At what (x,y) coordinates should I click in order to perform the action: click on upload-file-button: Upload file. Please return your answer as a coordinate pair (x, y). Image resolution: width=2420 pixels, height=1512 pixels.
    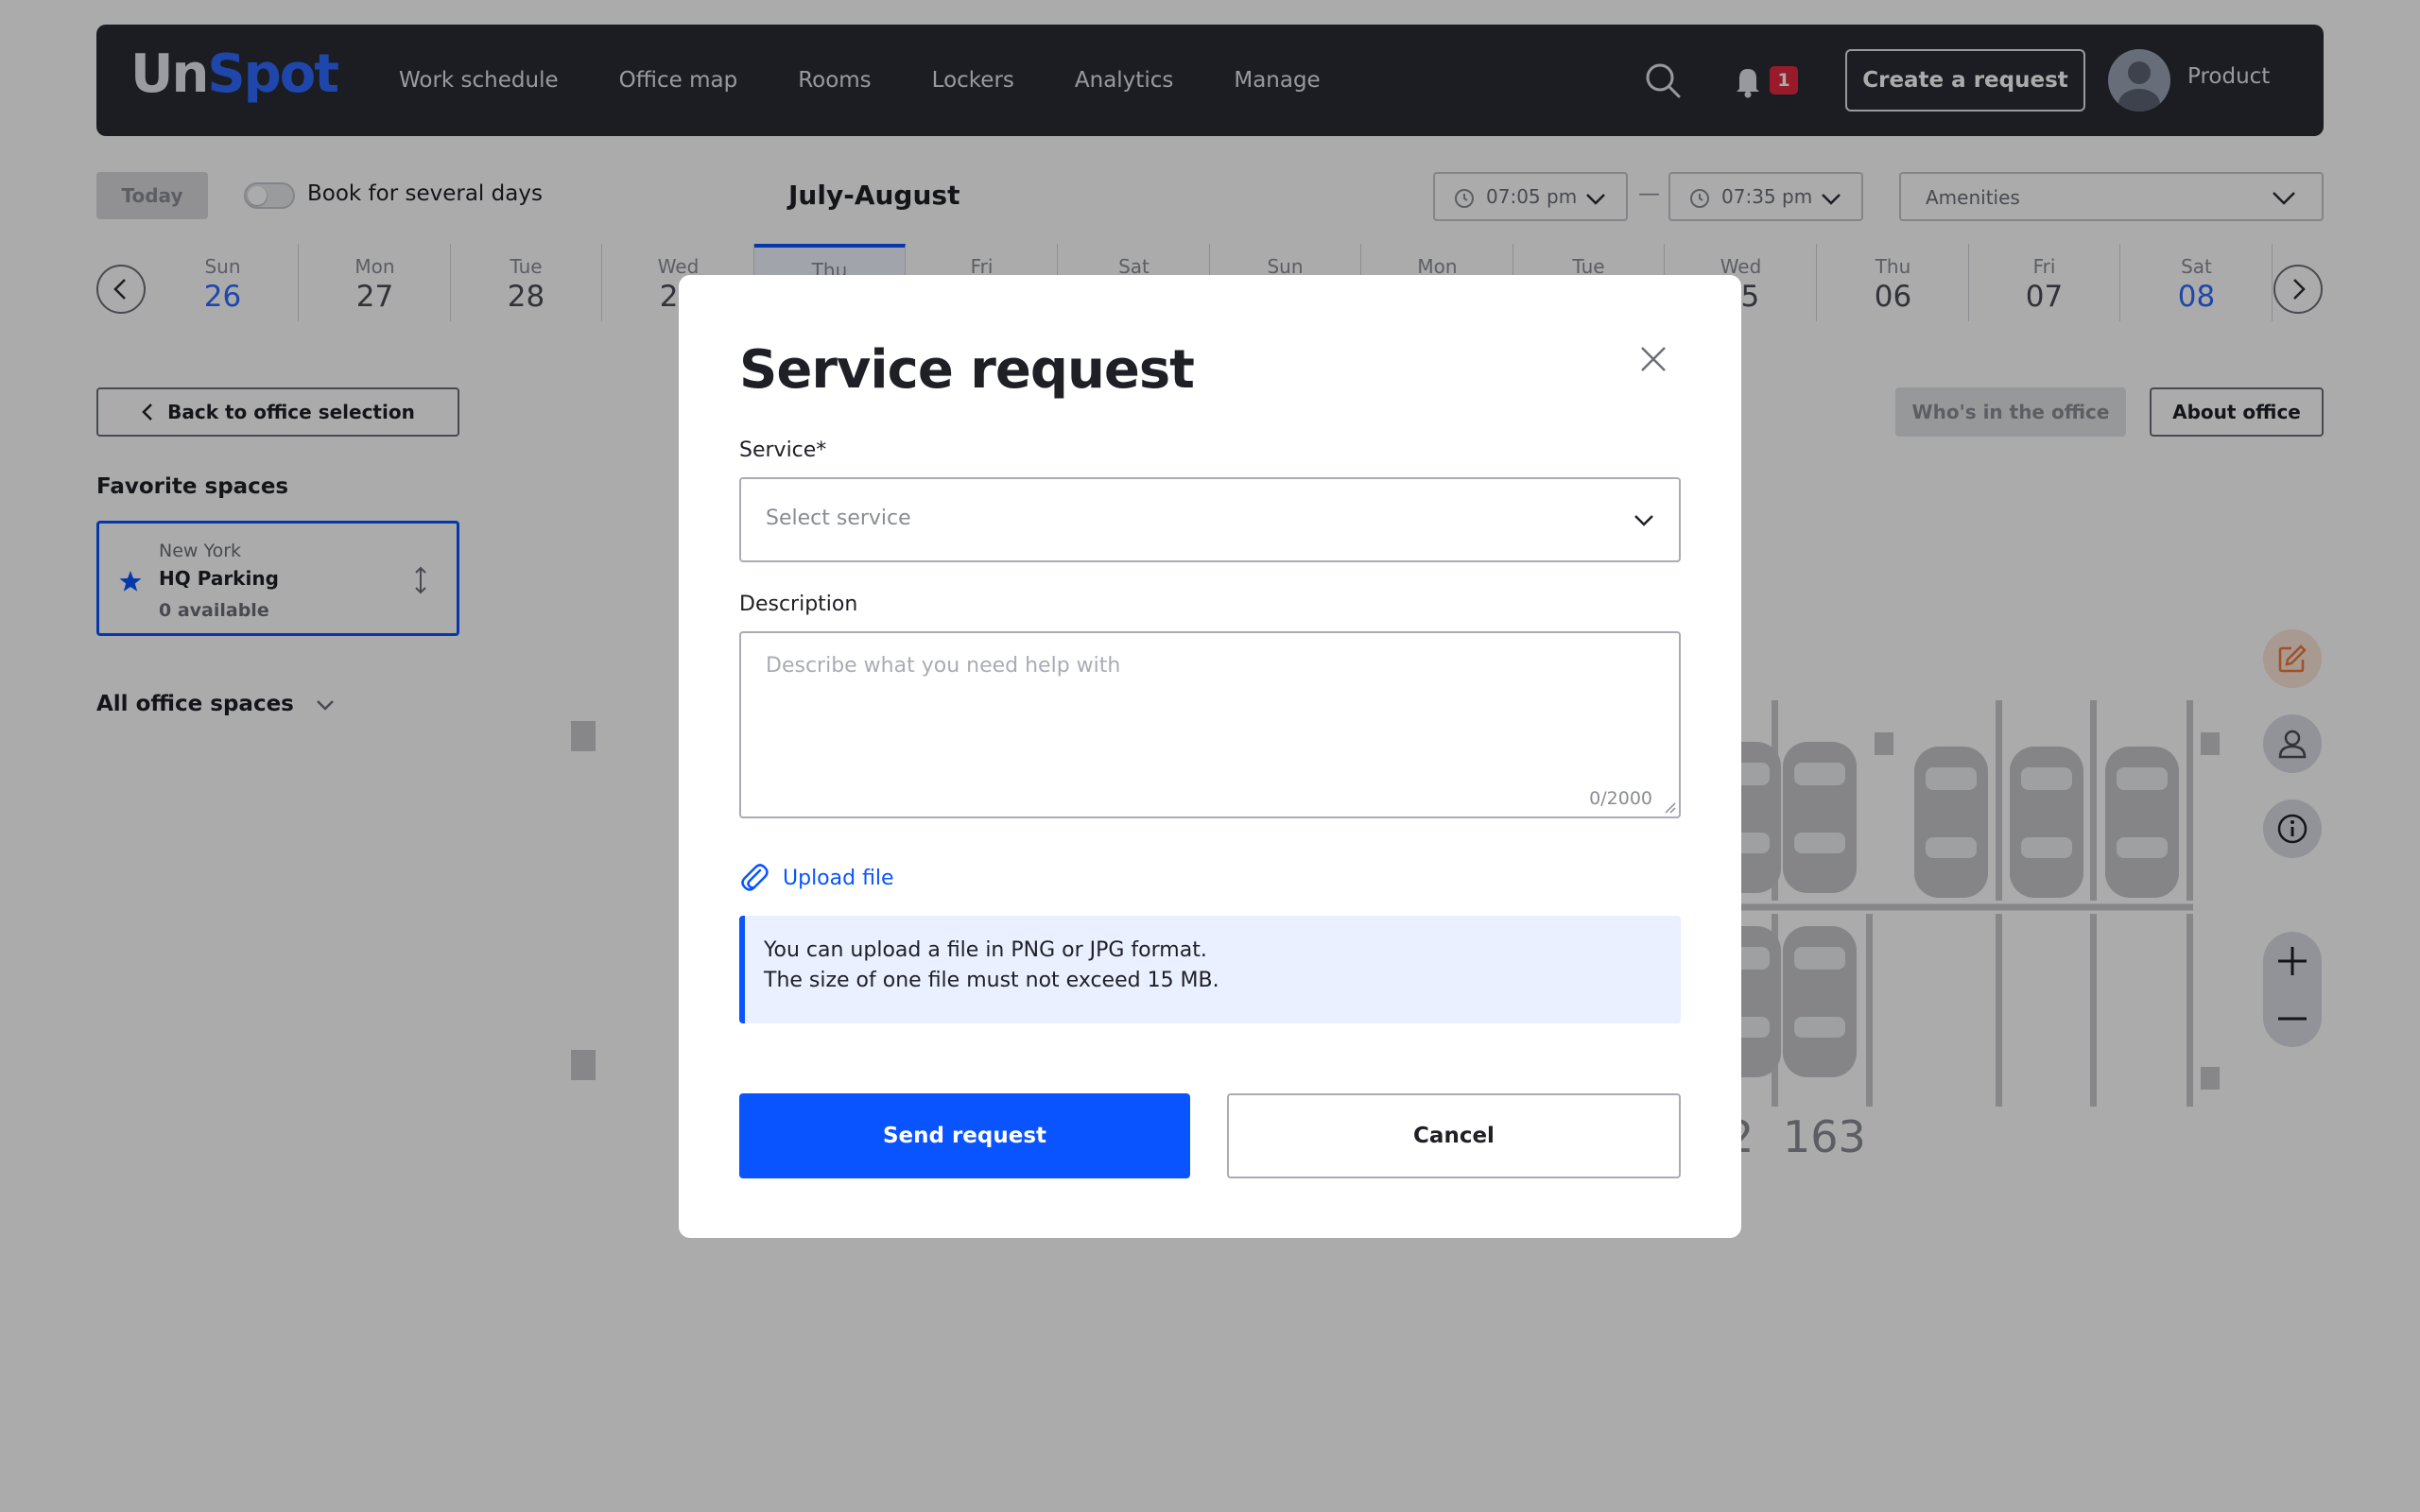
    Looking at the image, I should click on (817, 878).